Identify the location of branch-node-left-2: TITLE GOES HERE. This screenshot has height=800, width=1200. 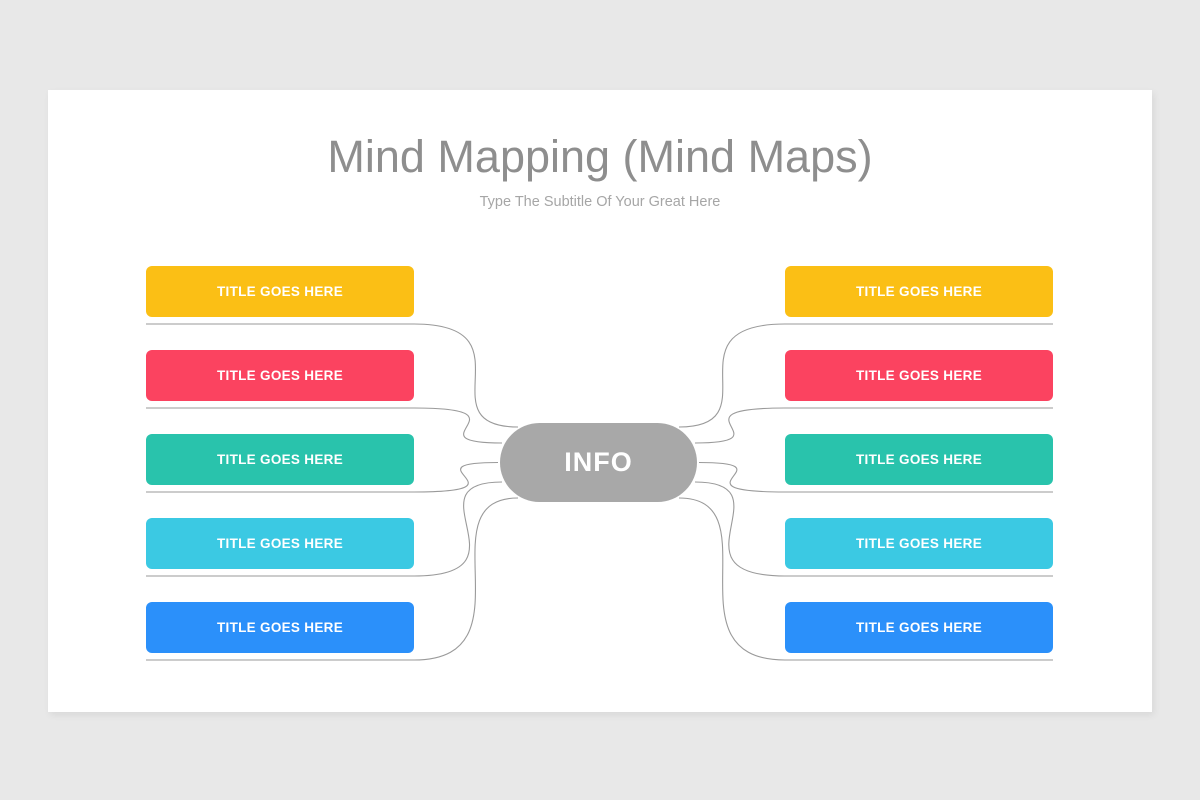
(280, 375).